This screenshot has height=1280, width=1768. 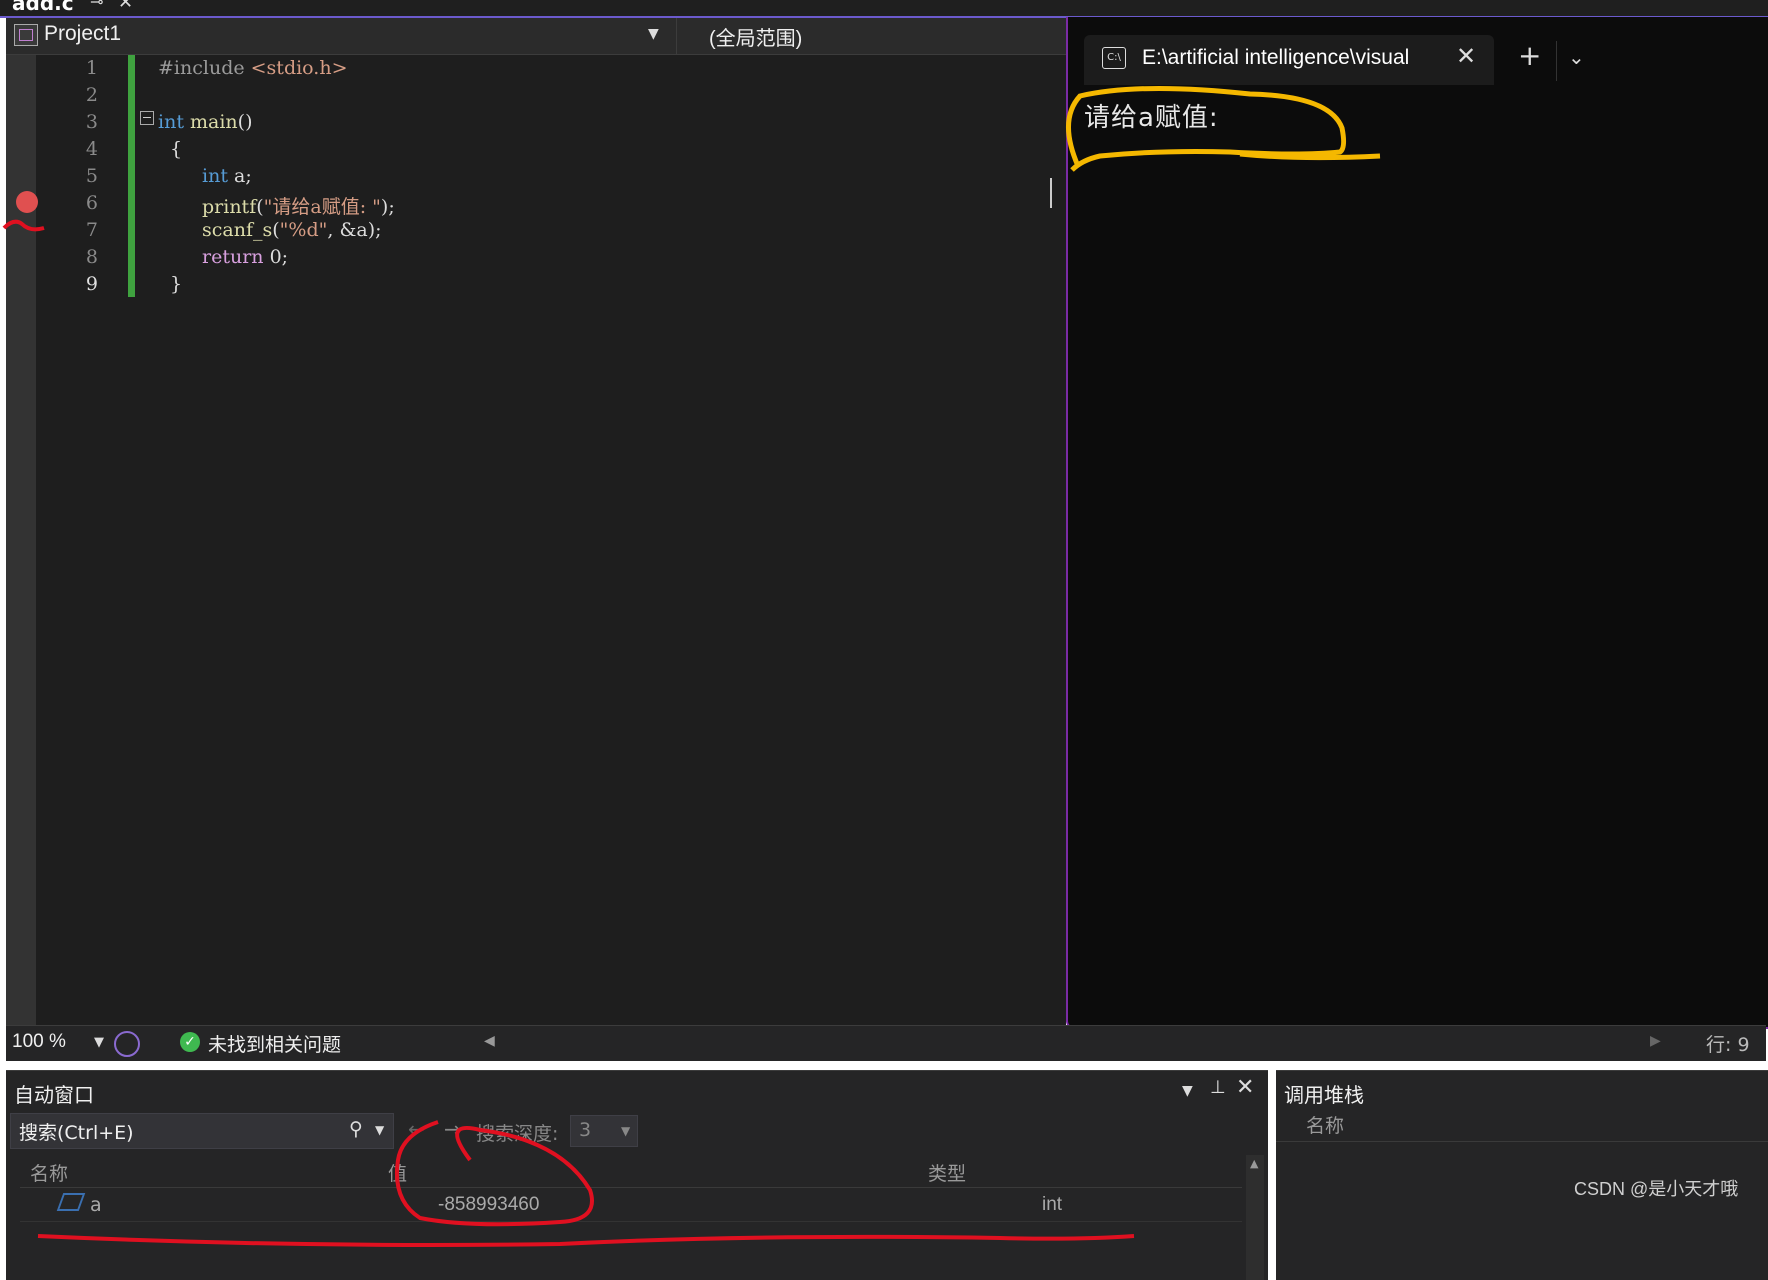 What do you see at coordinates (202, 1131) in the screenshot?
I see `search-input: 搜索(Ctrl+E) ⚲ ▼` at bounding box center [202, 1131].